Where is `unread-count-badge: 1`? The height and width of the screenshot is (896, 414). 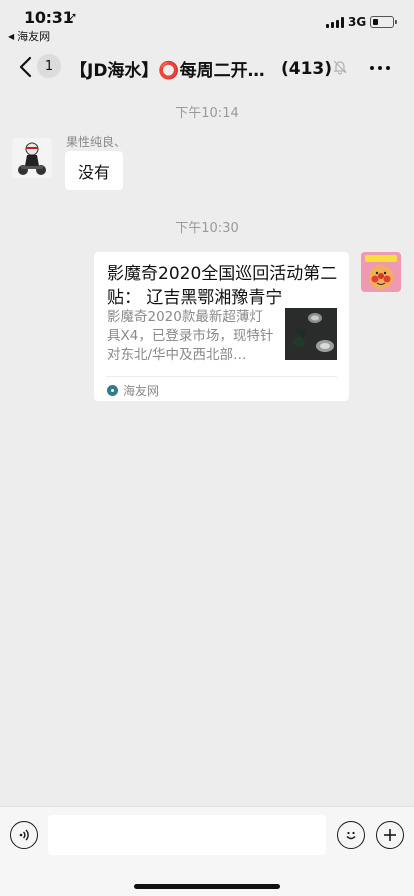
unread-count-badge: 1 is located at coordinates (49, 66).